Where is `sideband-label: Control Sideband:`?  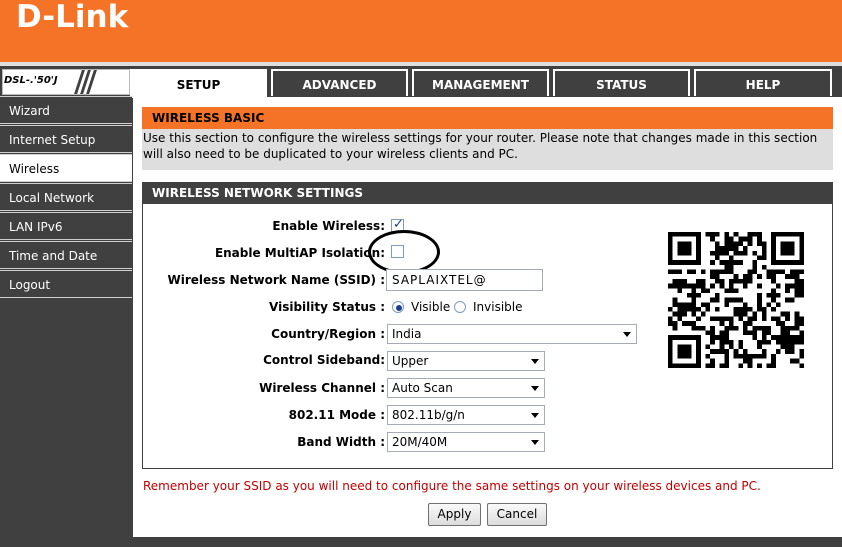
sideband-label: Control Sideband: is located at coordinates (324, 360).